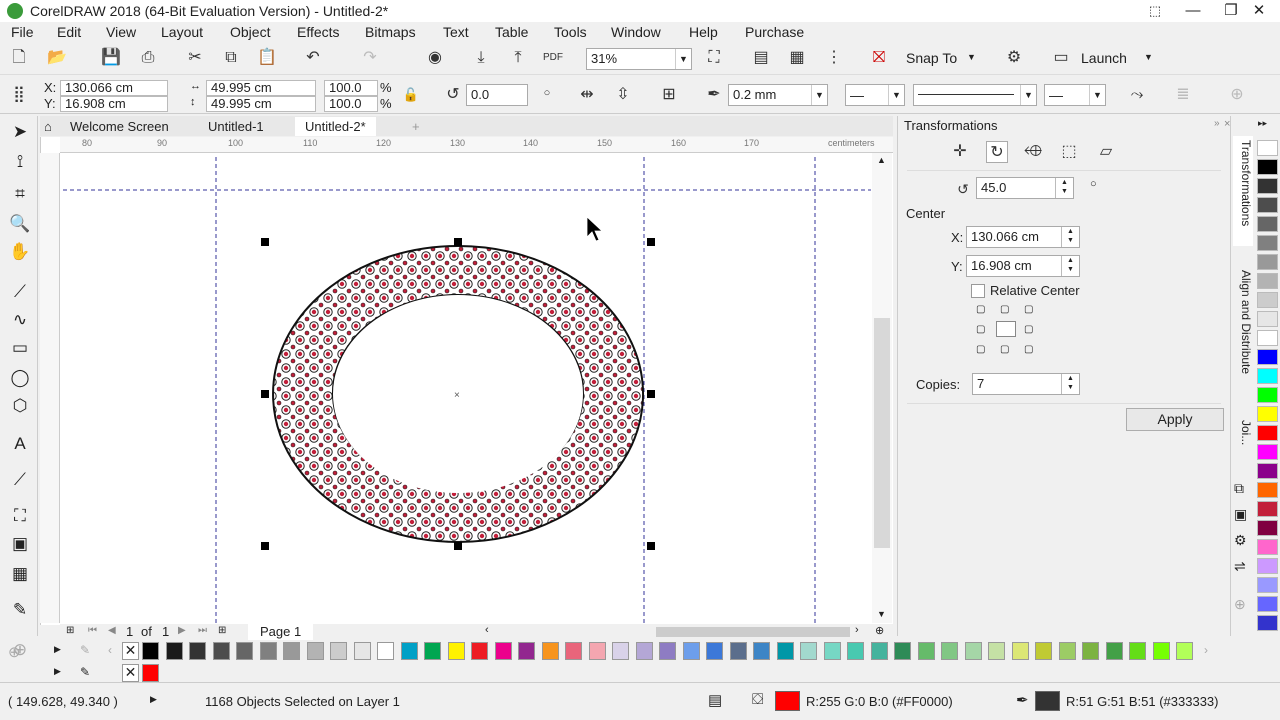 Image resolution: width=1280 pixels, height=720 pixels. I want to click on apply-button: Apply, so click(1175, 419).